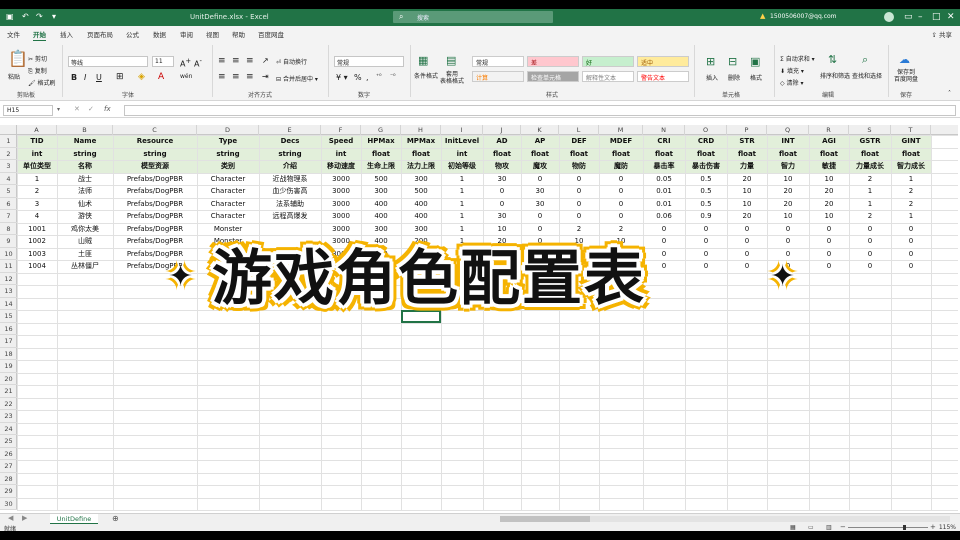 The image size is (960, 540). I want to click on row-header: 2, so click(8, 154).